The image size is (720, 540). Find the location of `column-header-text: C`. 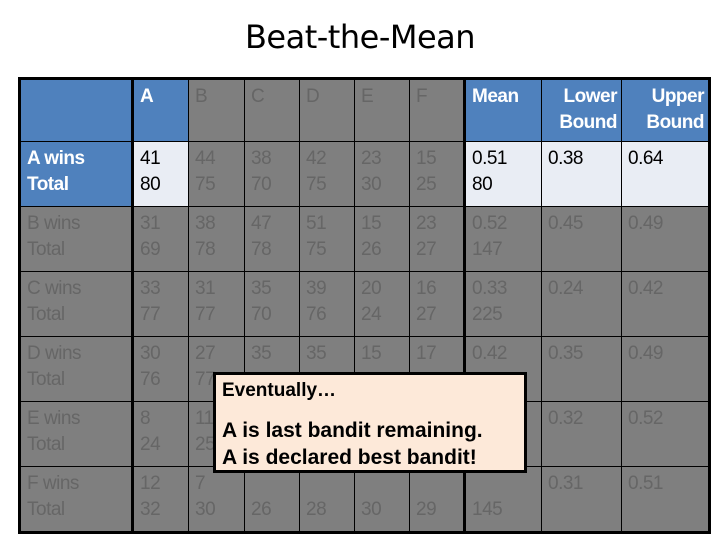

column-header-text: C is located at coordinates (258, 96).